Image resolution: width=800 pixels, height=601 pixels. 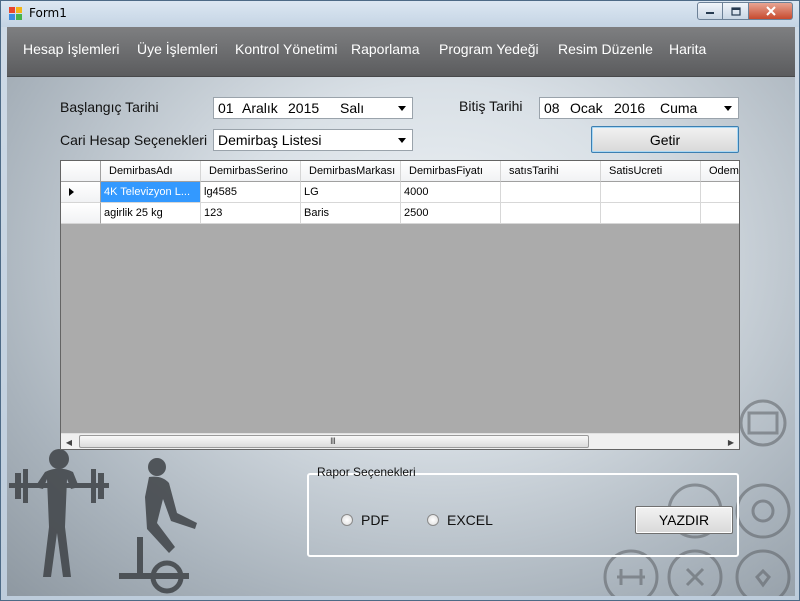 What do you see at coordinates (771, 11) in the screenshot?
I see `close-icon` at bounding box center [771, 11].